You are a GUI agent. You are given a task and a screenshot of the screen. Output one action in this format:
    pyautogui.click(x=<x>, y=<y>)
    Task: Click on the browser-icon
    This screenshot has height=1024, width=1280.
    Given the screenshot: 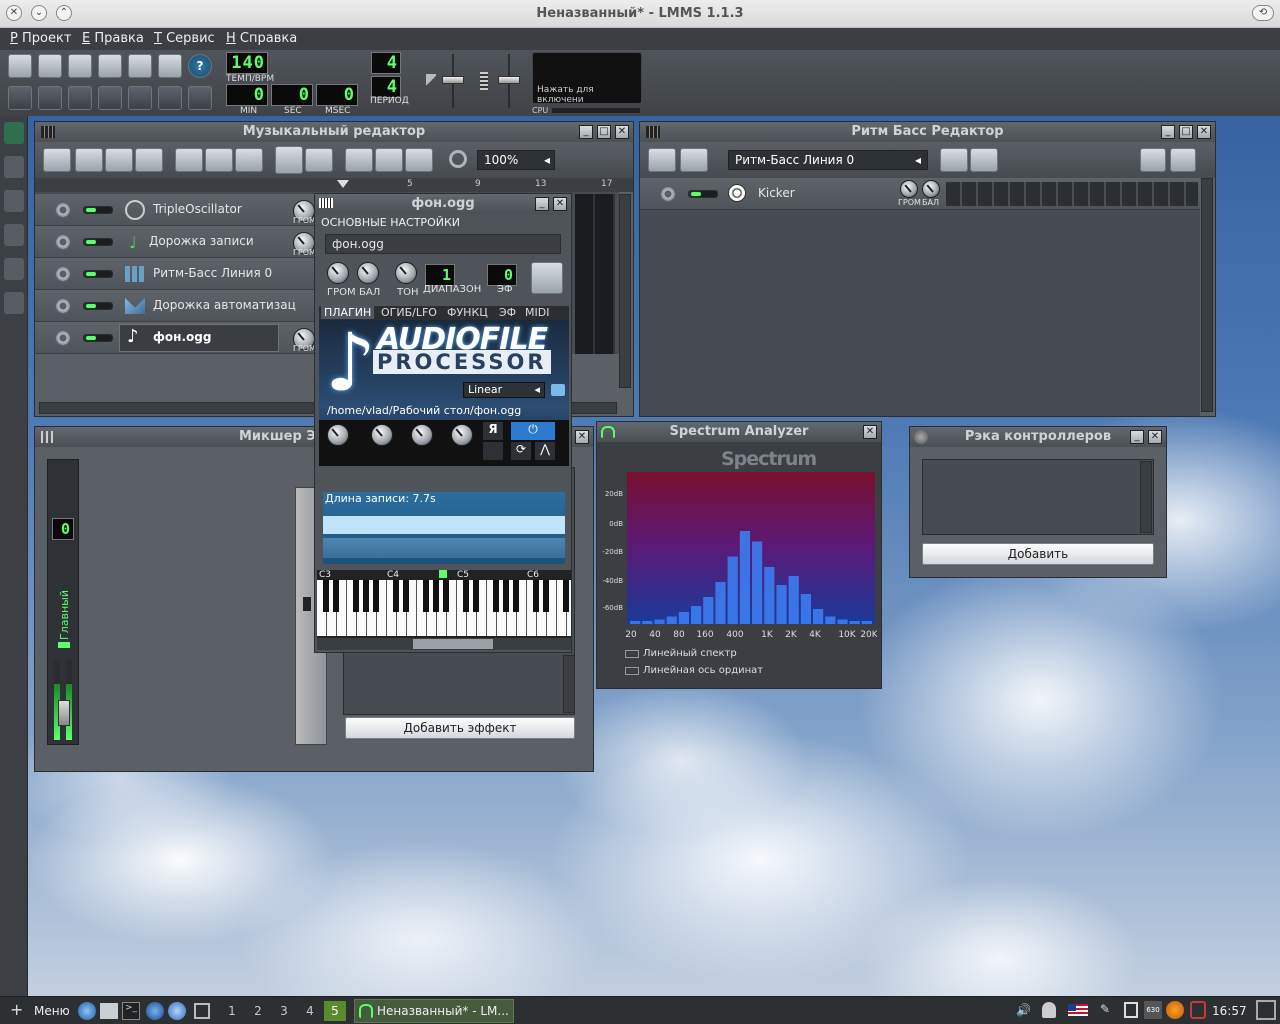 What is the action you would take?
    pyautogui.click(x=87, y=1011)
    